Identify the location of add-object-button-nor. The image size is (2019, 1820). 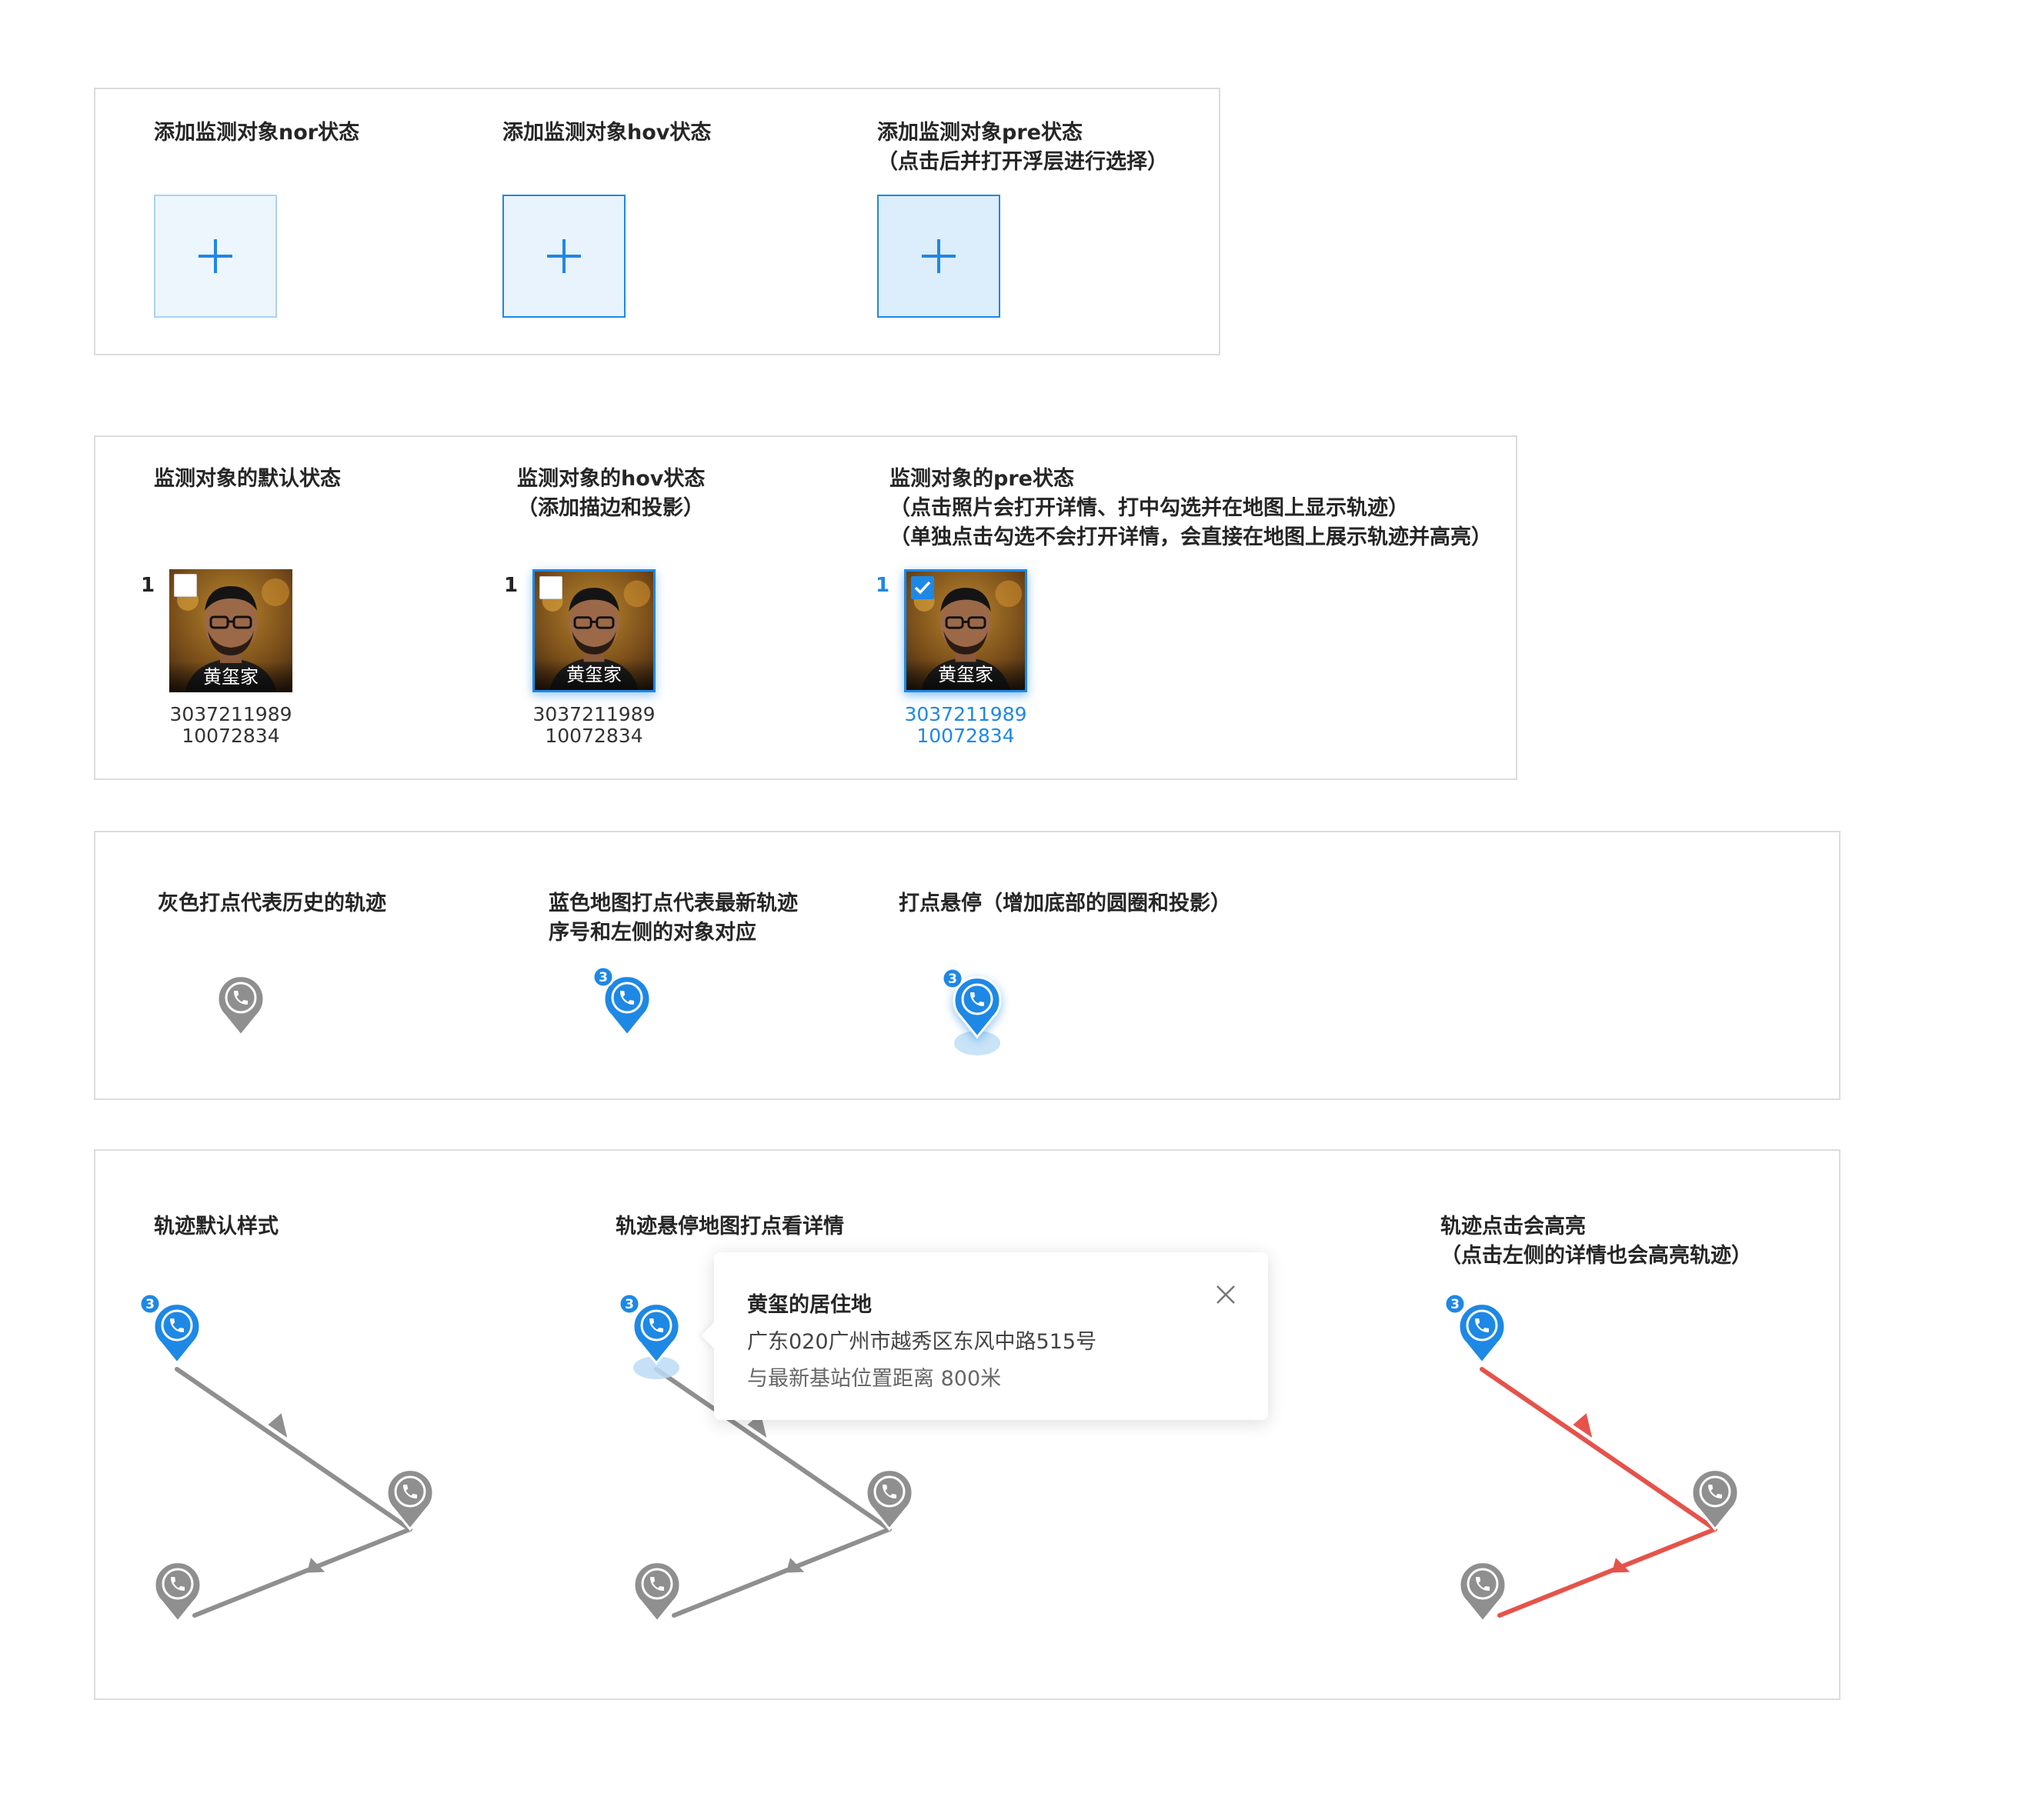
(216, 256).